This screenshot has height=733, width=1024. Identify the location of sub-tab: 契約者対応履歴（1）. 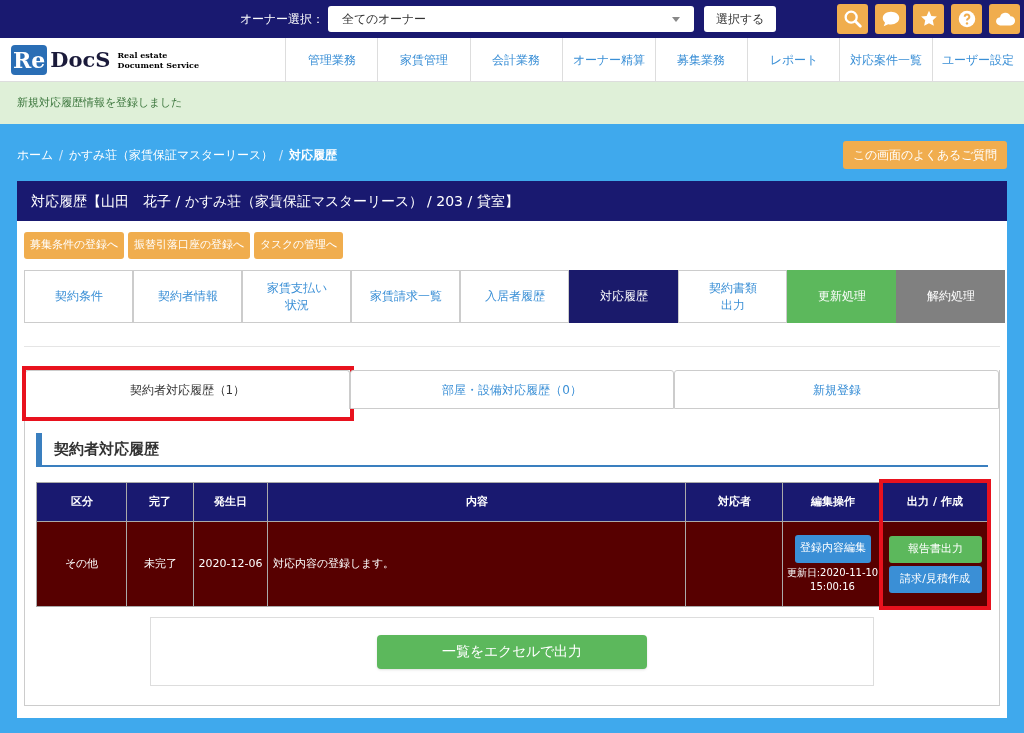
(187, 389).